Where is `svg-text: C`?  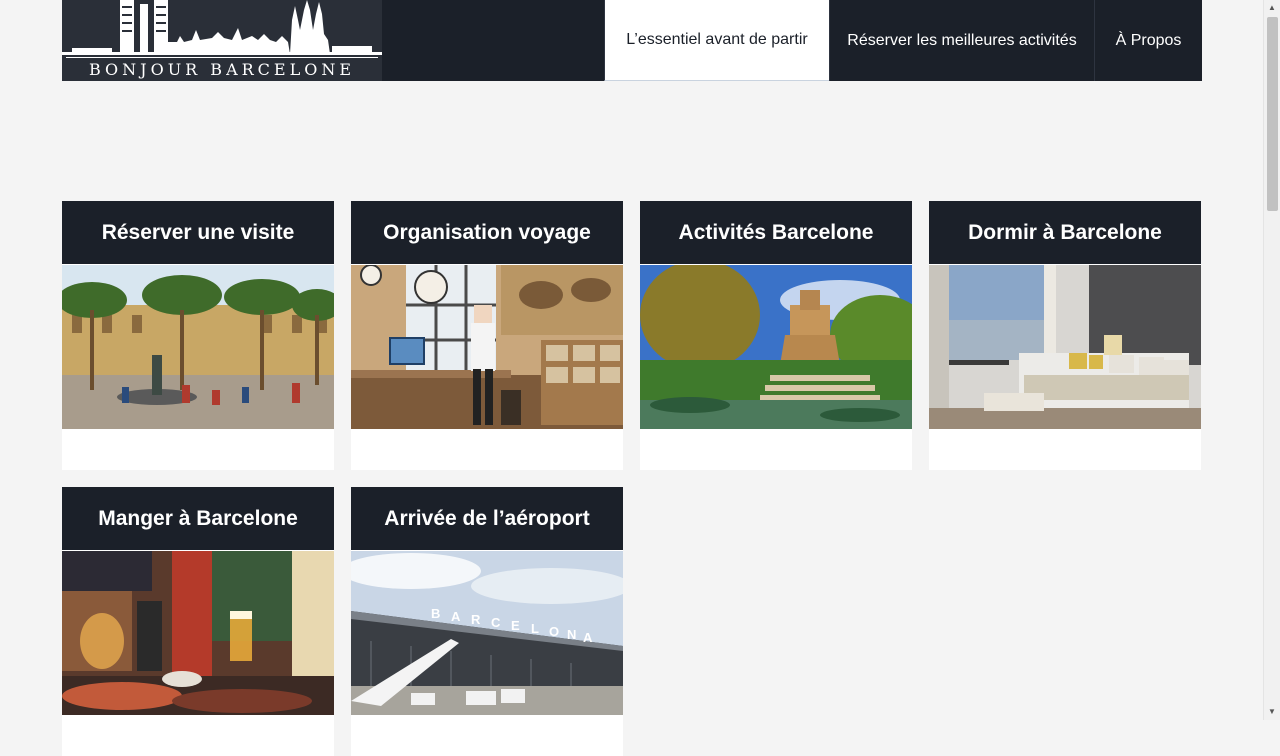 svg-text: C is located at coordinates (496, 622).